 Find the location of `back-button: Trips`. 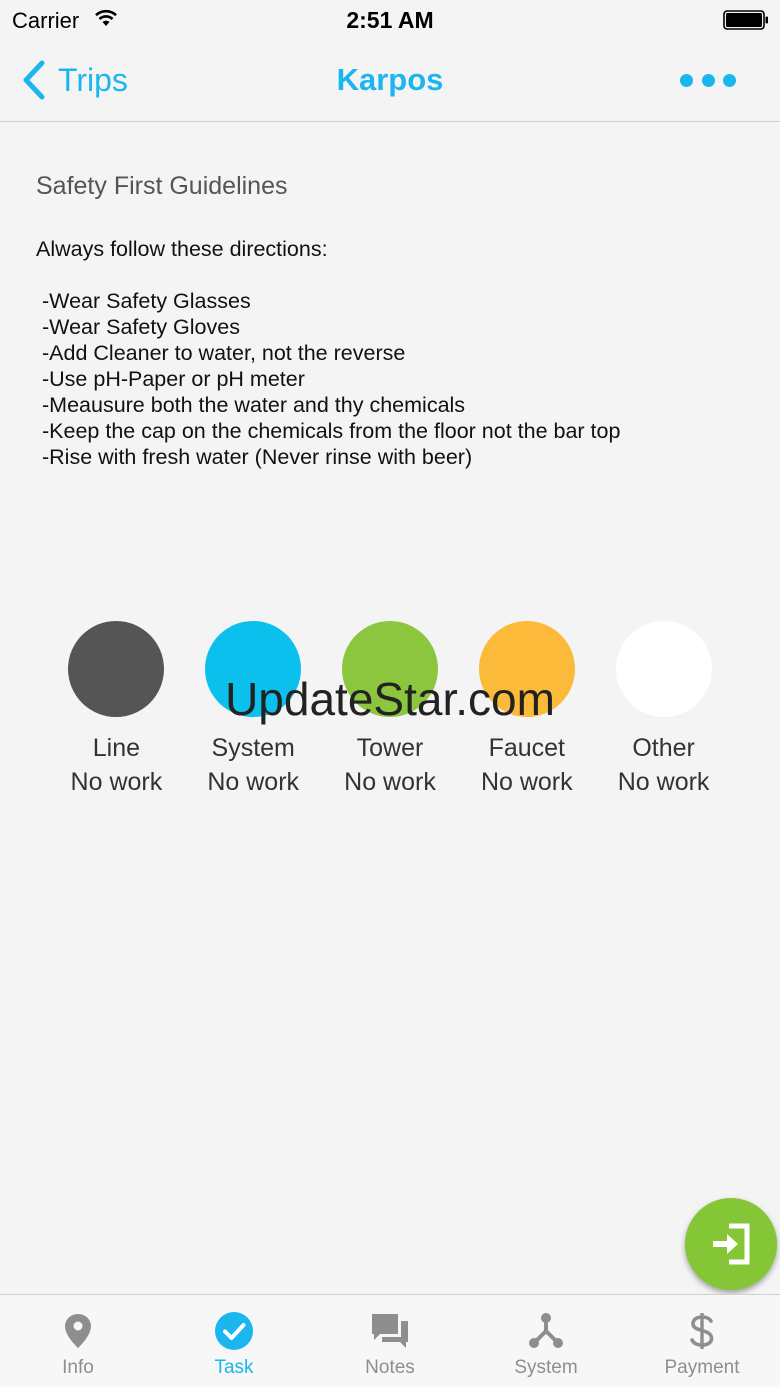

back-button: Trips is located at coordinates (74, 80).